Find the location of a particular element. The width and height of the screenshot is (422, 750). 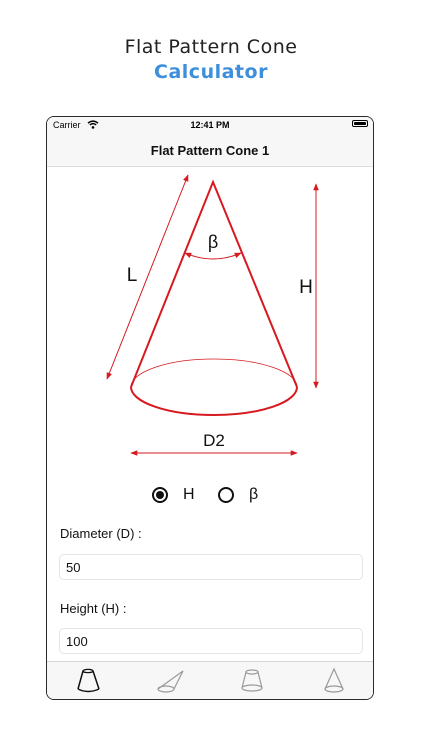

navigation-bar: Flat Pattern Cone 1 is located at coordinates (210, 151).